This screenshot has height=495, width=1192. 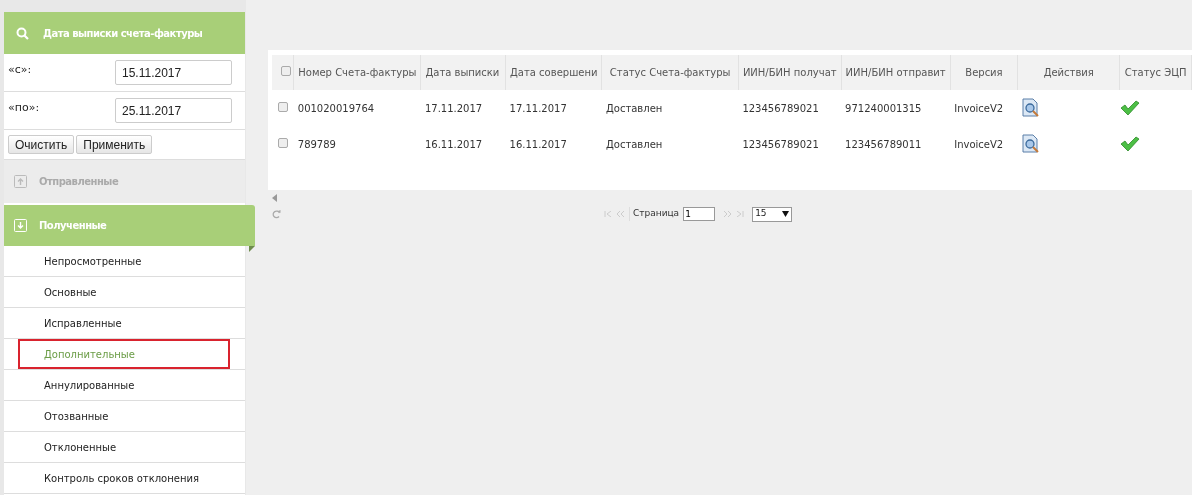 I want to click on menu-item: Контроль сроков отклонения, so click(x=124, y=478).